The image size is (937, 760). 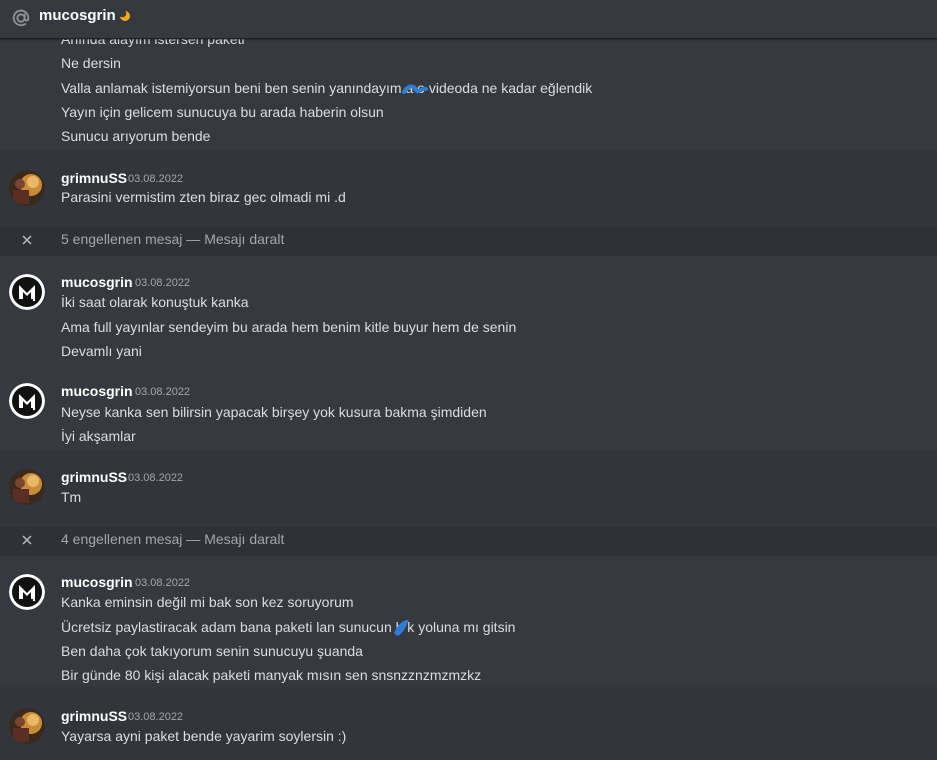 What do you see at coordinates (71, 497) in the screenshot?
I see `message-line: Tm` at bounding box center [71, 497].